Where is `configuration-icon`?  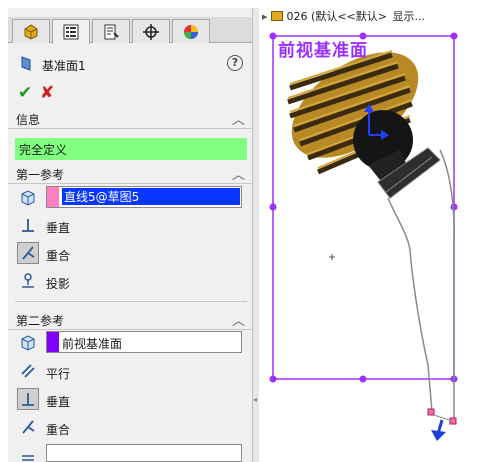 configuration-icon is located at coordinates (111, 31).